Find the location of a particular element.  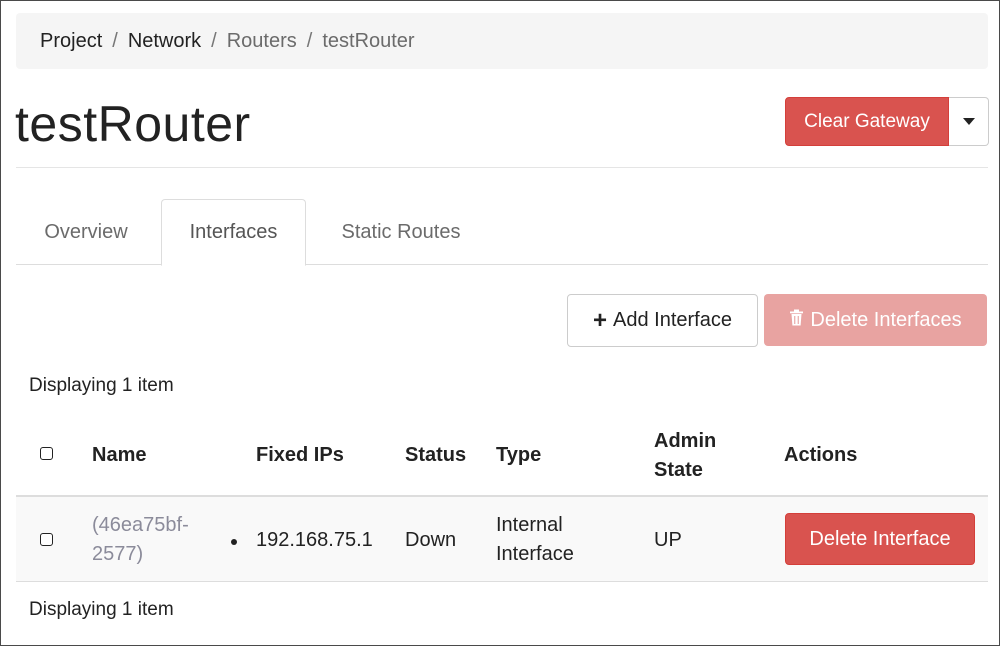

tab-interfaces: Interfaces is located at coordinates (233, 232).